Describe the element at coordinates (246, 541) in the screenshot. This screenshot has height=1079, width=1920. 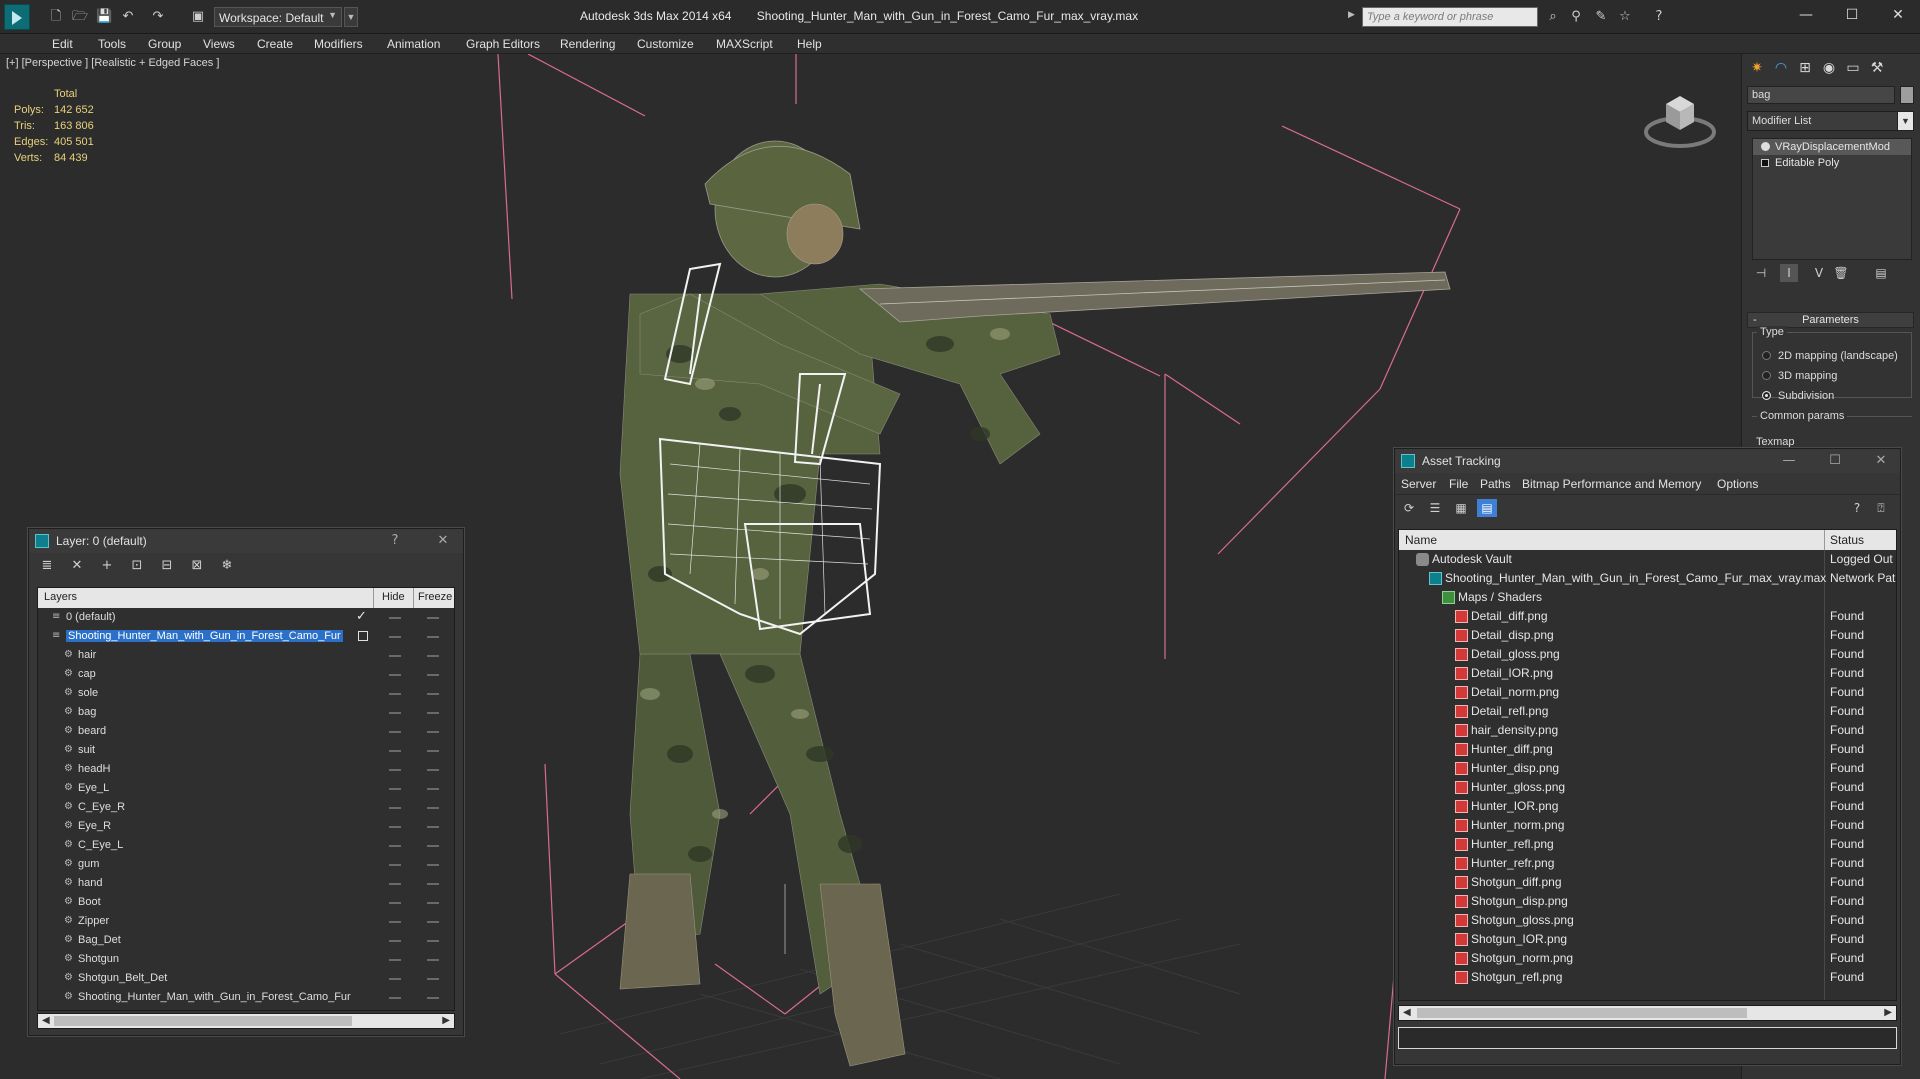
I see `dialog-title-bar: Layer: 0 (default) ? ✕` at that location.